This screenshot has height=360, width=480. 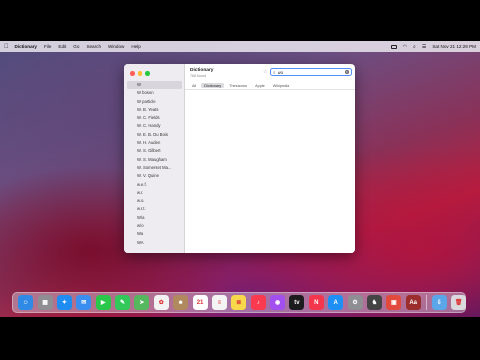 I want to click on results-count: 768 found, so click(x=198, y=76).